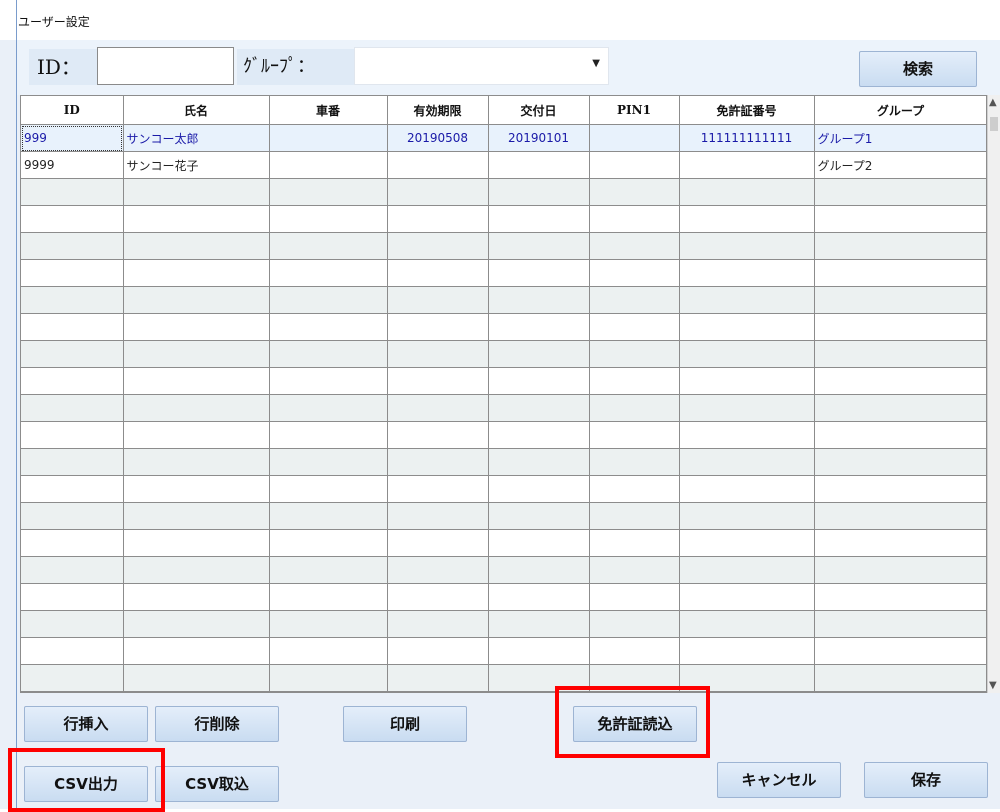 This screenshot has height=812, width=1000. I want to click on insert-row-button: 行挿入, so click(86, 724).